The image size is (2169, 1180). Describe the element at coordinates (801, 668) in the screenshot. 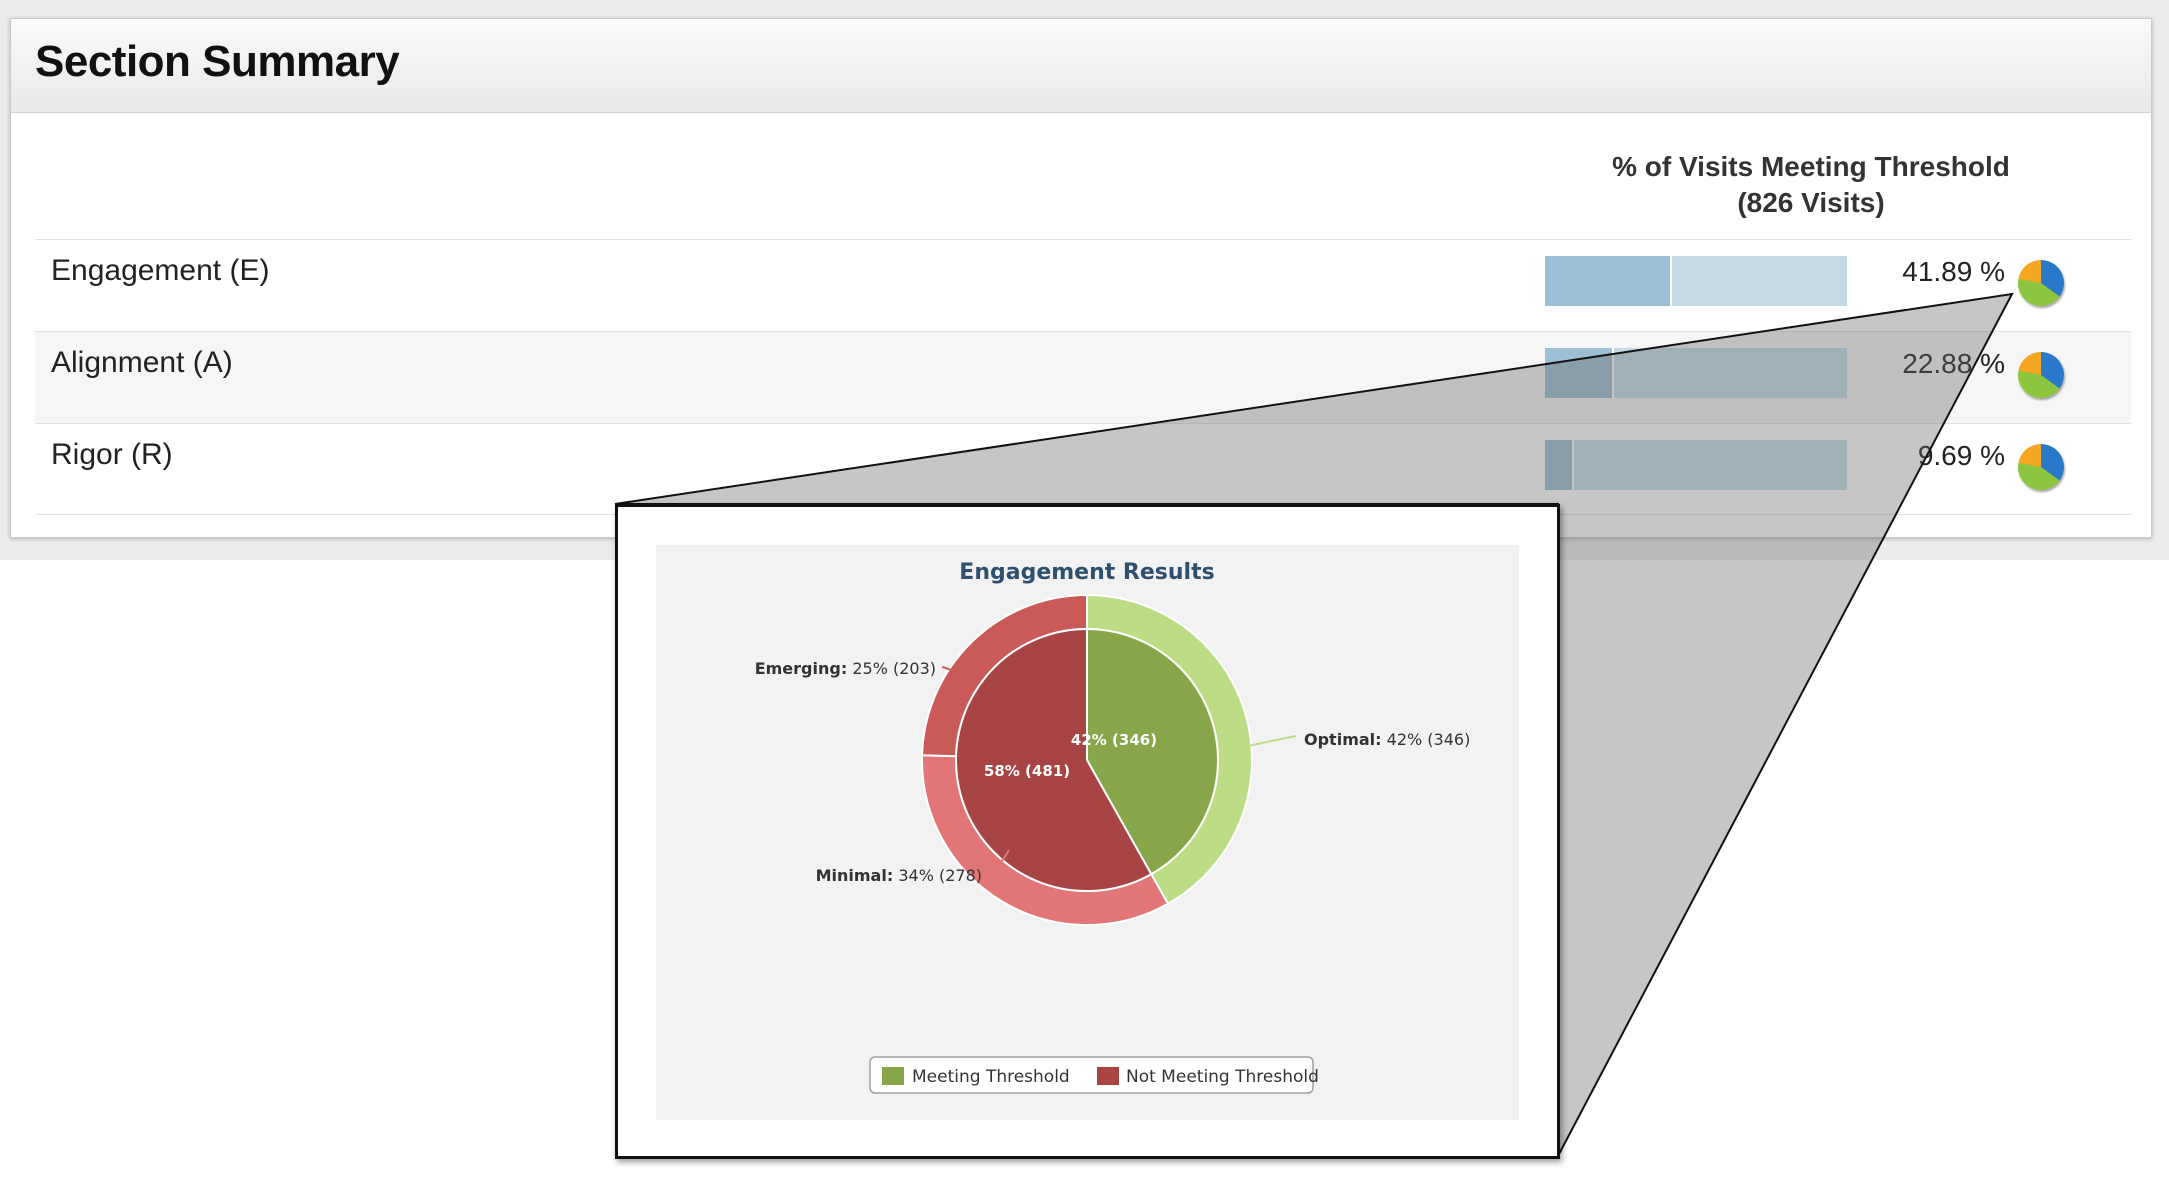

I see `label-emerging-name: Emerging:` at that location.